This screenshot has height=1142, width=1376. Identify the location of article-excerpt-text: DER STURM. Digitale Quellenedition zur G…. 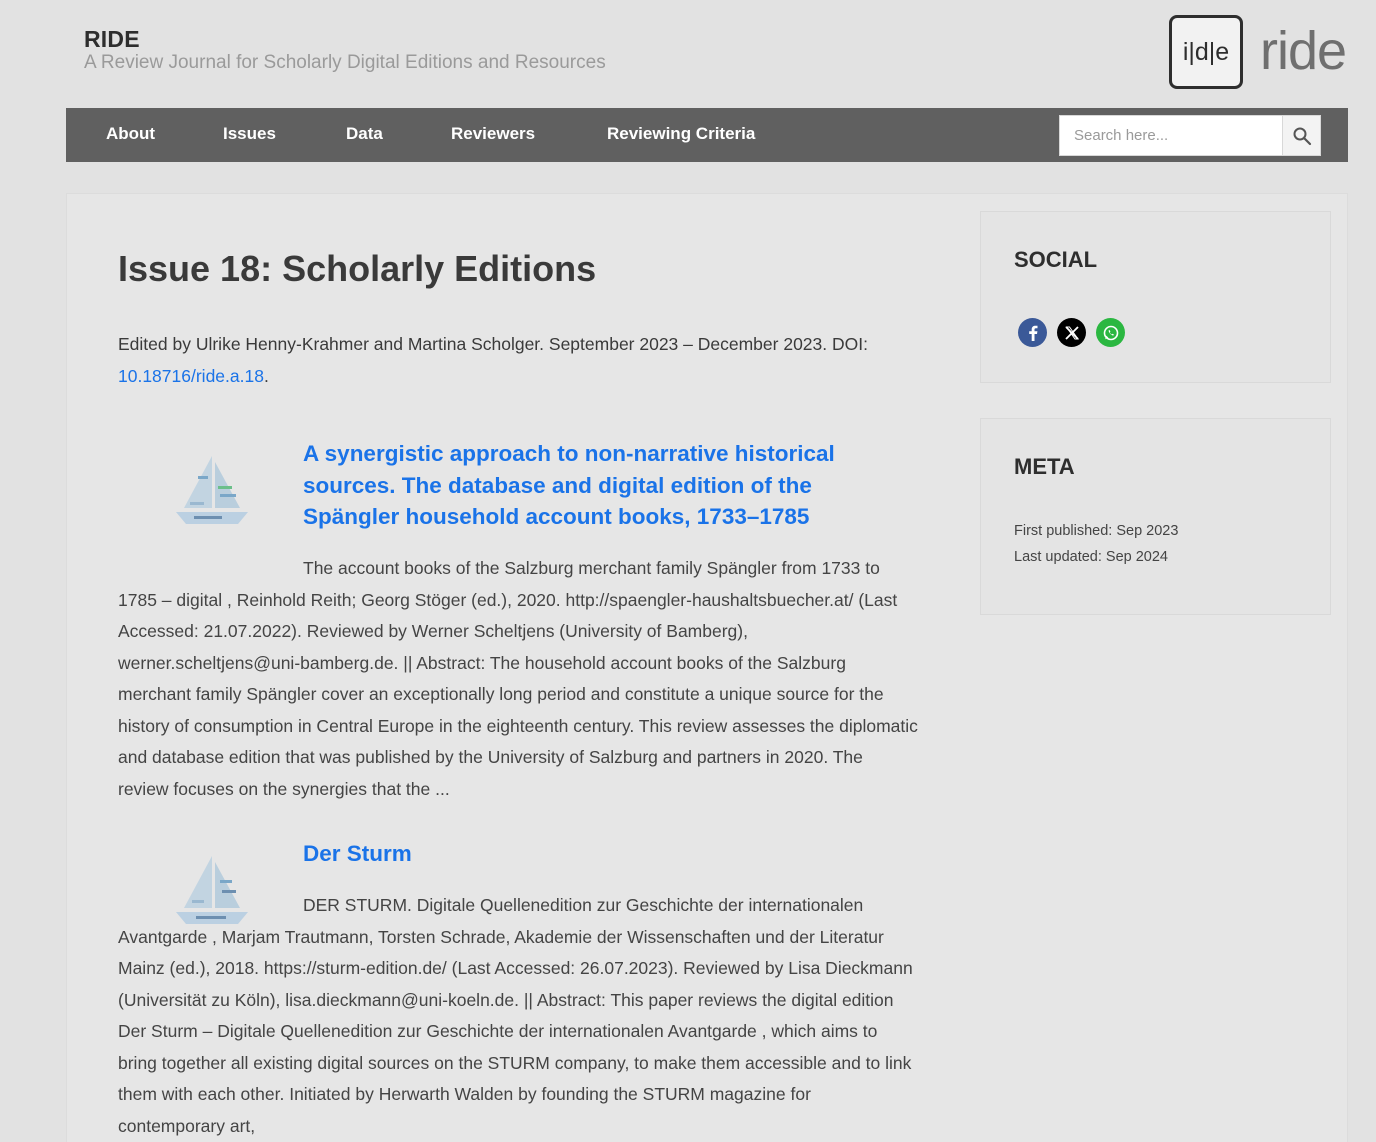
(515, 1015).